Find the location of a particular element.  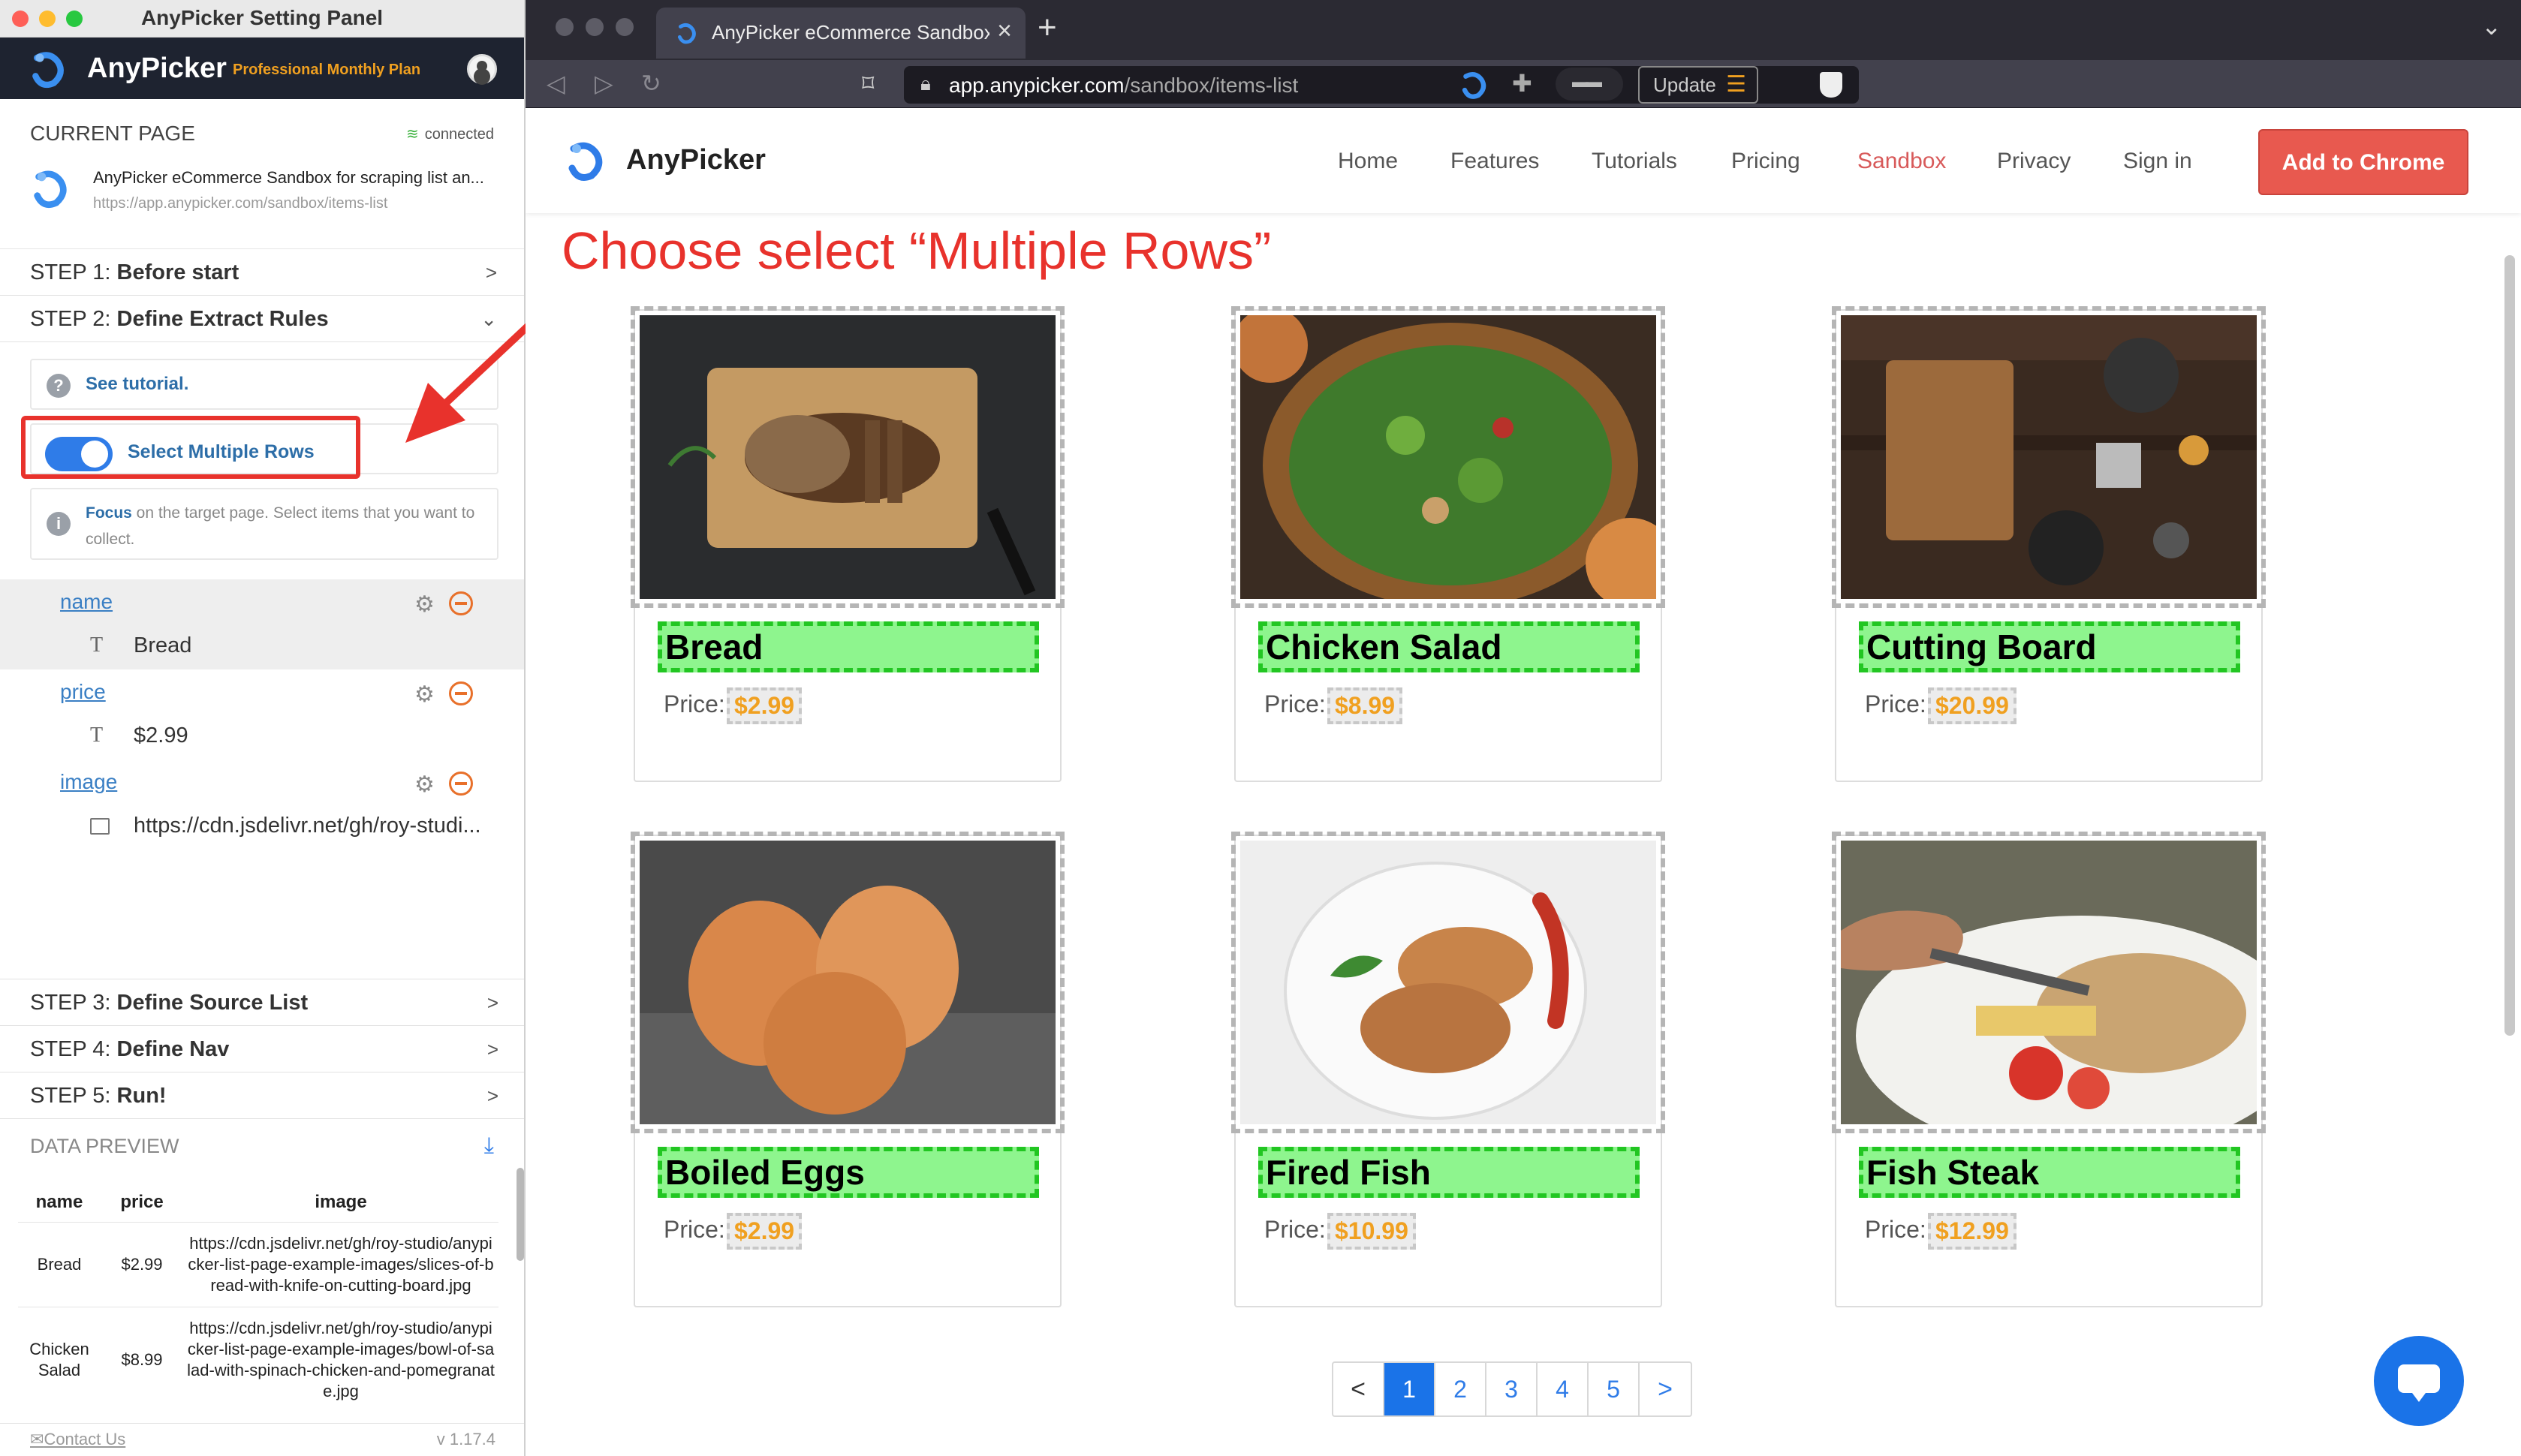

nav-sign-in: Sign in is located at coordinates (2157, 161).